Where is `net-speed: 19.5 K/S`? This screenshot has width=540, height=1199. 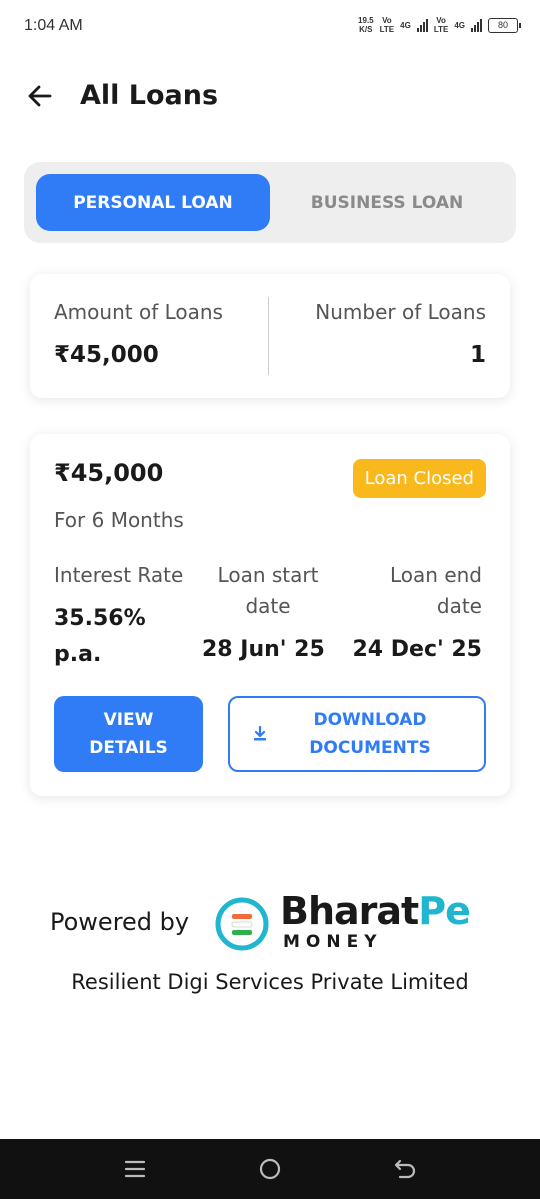 net-speed: 19.5 K/S is located at coordinates (366, 25).